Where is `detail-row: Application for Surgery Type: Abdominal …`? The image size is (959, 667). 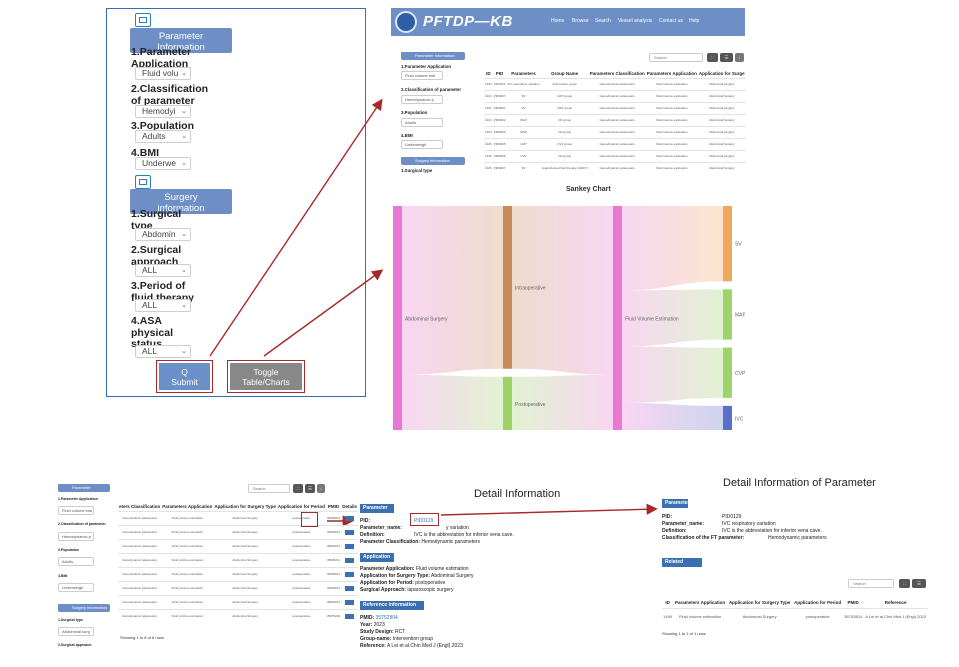
detail-row: Application for Surgery Type: Abdominal … is located at coordinates (417, 576).